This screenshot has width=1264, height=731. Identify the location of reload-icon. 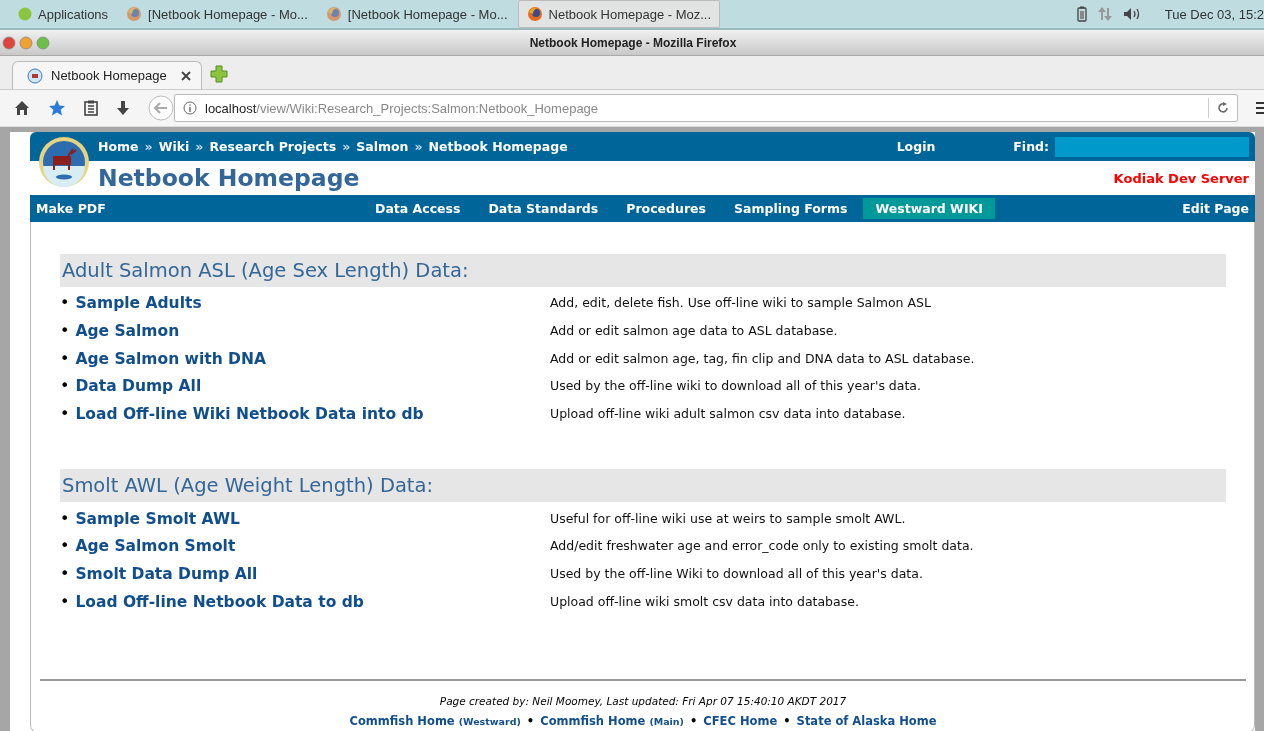
(1223, 108).